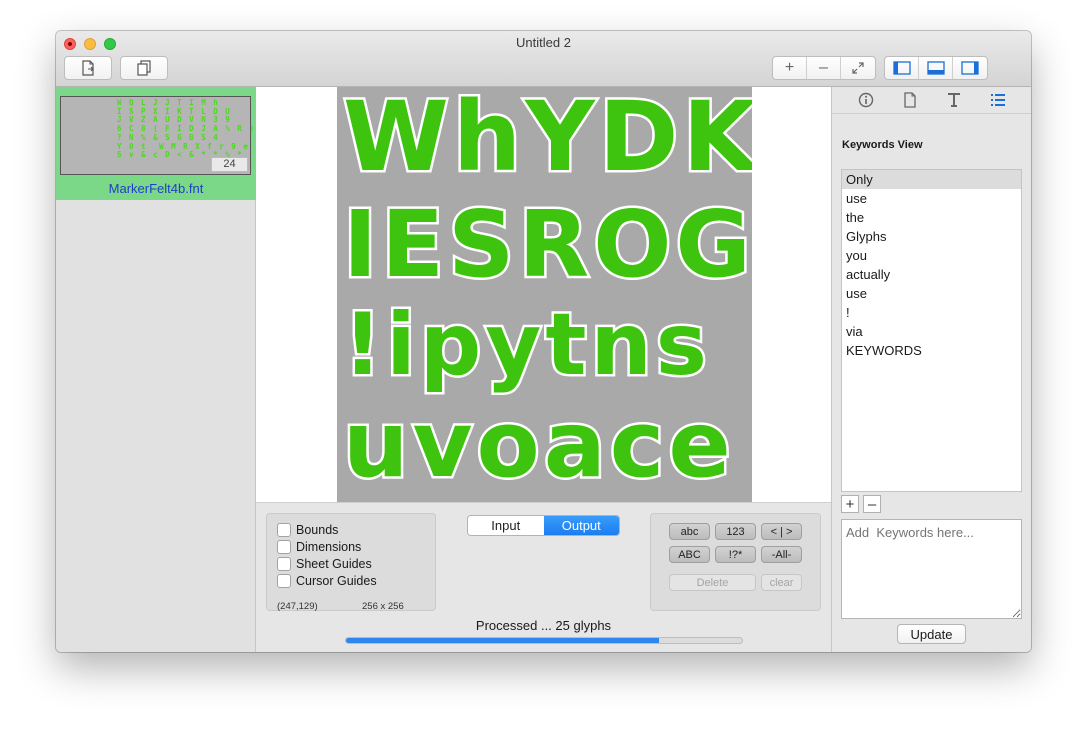  Describe the element at coordinates (581, 525) in the screenshot. I see `output-tab: Output` at that location.